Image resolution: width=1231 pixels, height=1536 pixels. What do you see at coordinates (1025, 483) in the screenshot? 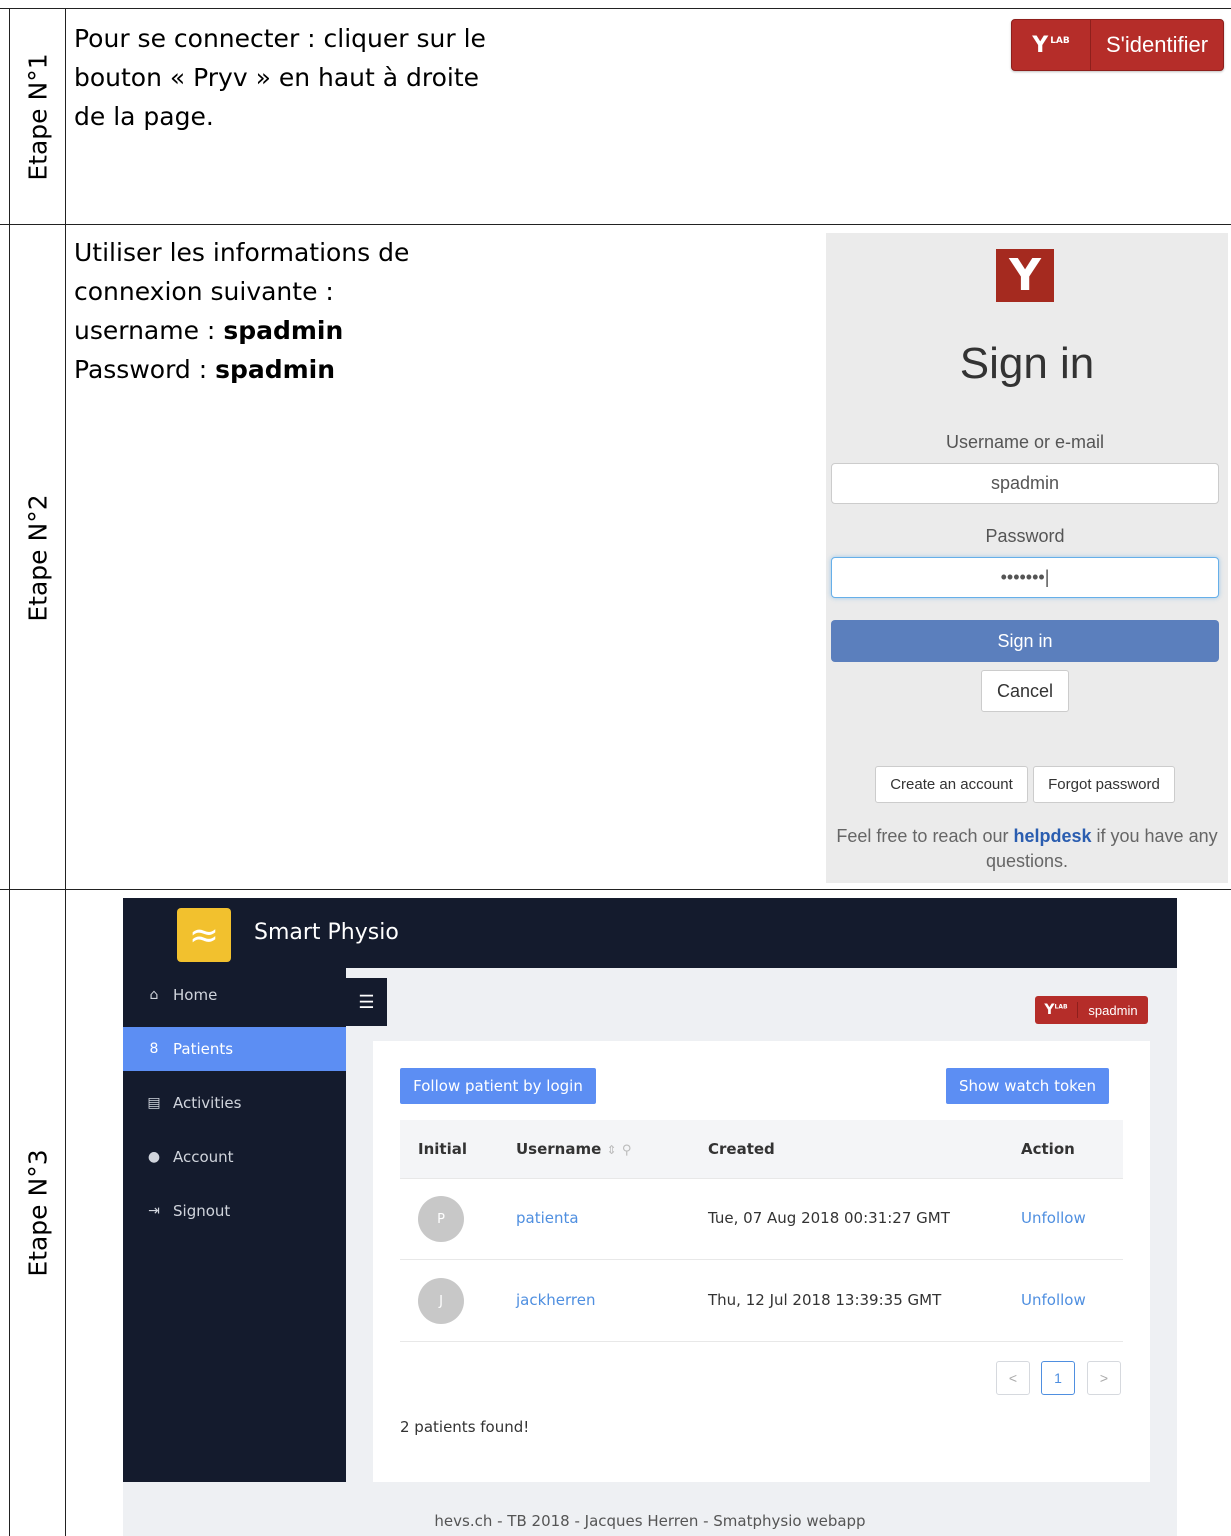
I see `username-input: spadmin` at bounding box center [1025, 483].